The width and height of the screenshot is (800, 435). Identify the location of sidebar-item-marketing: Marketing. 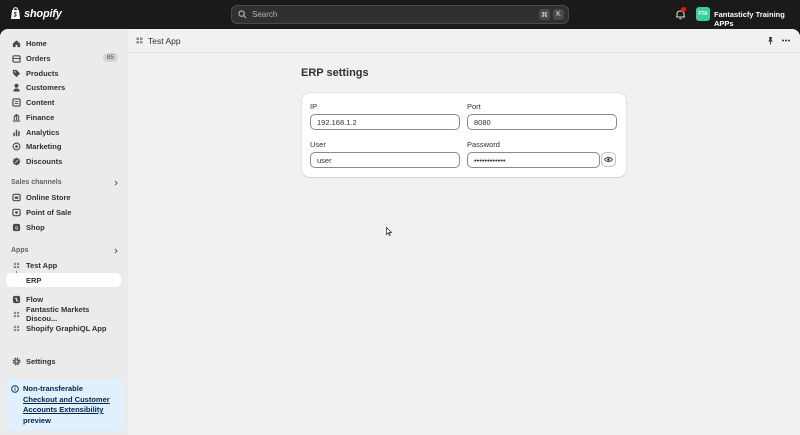
(63, 146).